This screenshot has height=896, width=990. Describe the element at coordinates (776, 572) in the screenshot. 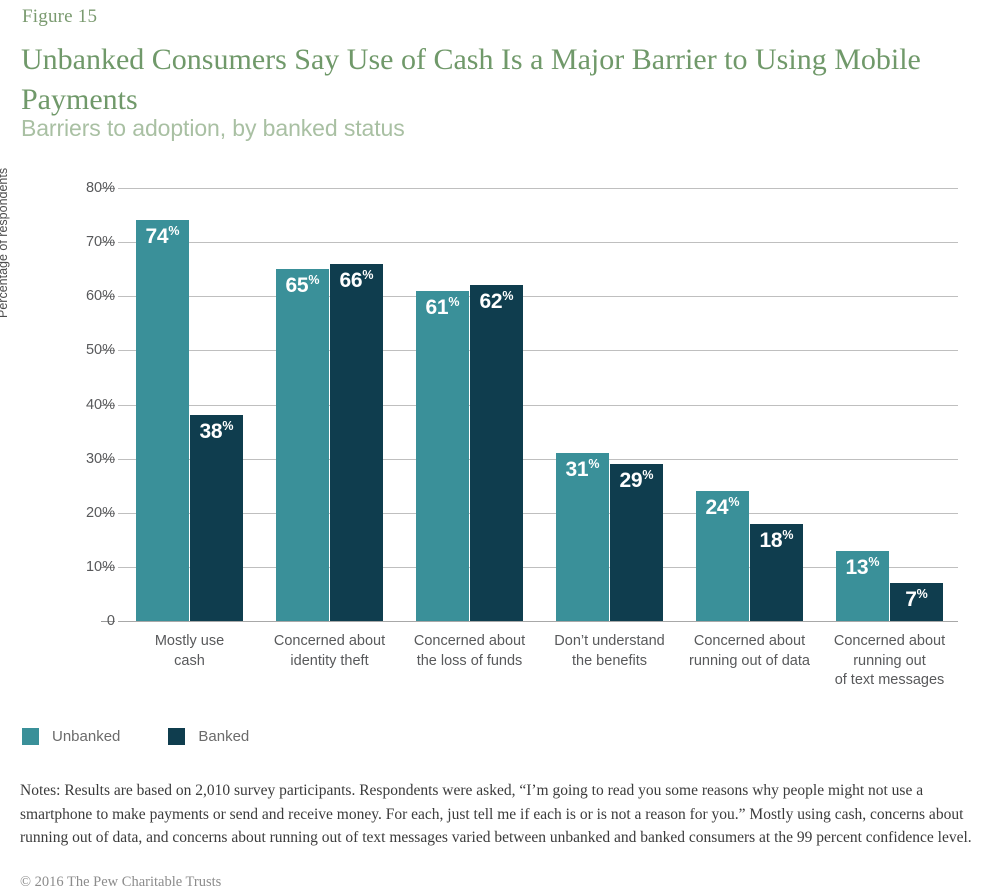

I see `bar-banked: 18%` at that location.